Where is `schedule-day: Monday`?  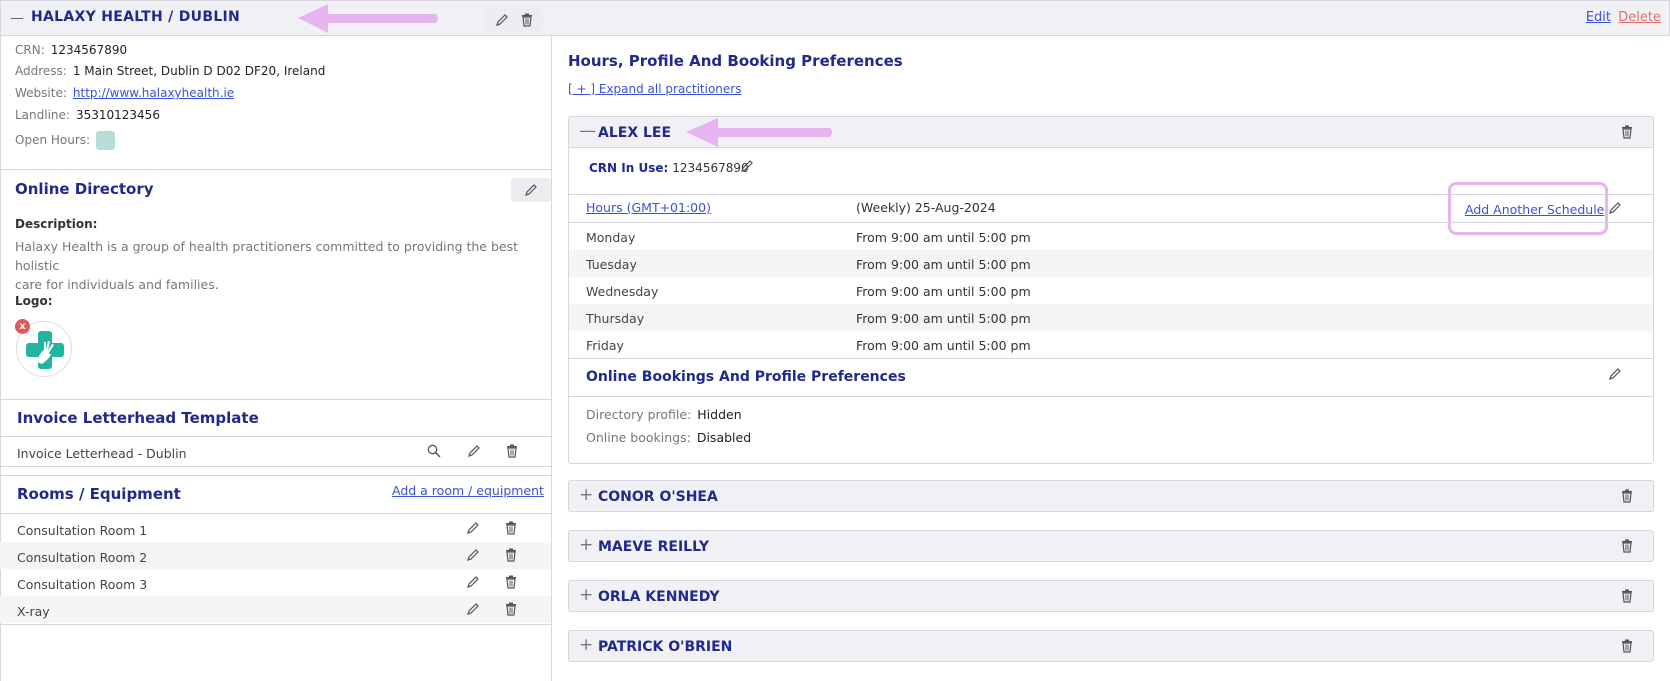 schedule-day: Monday is located at coordinates (611, 237).